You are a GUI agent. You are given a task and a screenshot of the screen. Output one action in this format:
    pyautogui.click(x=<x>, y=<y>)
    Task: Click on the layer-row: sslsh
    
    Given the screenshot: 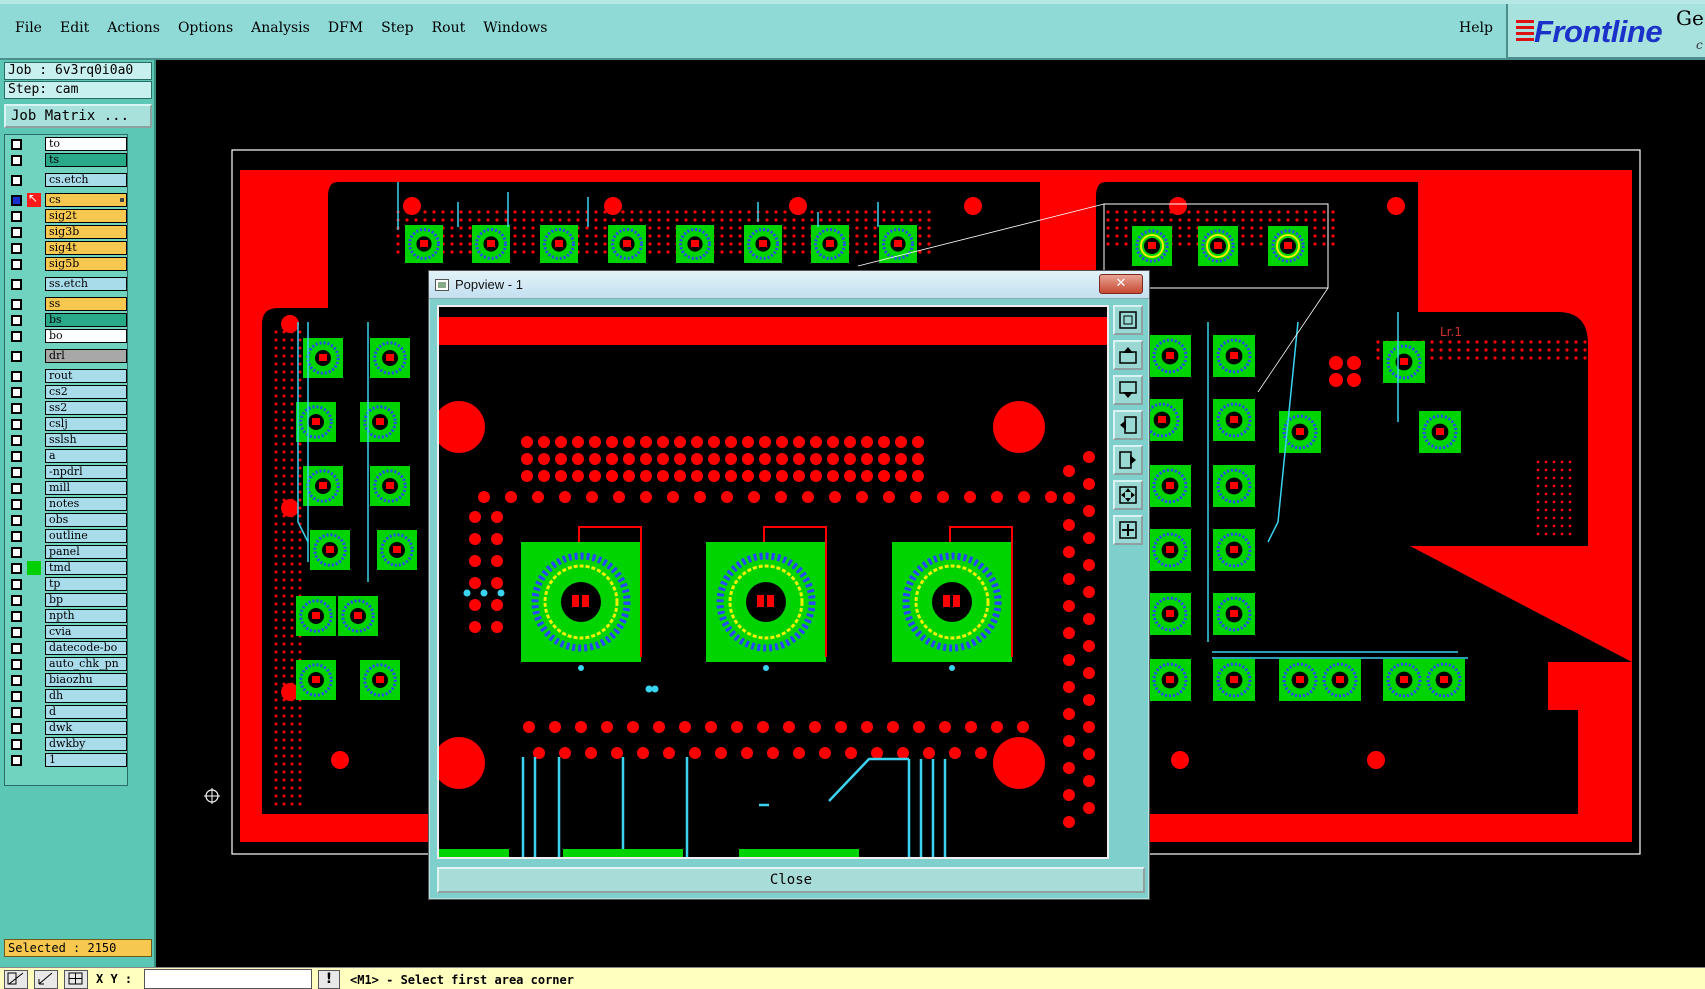 What is the action you would take?
    pyautogui.click(x=67, y=440)
    